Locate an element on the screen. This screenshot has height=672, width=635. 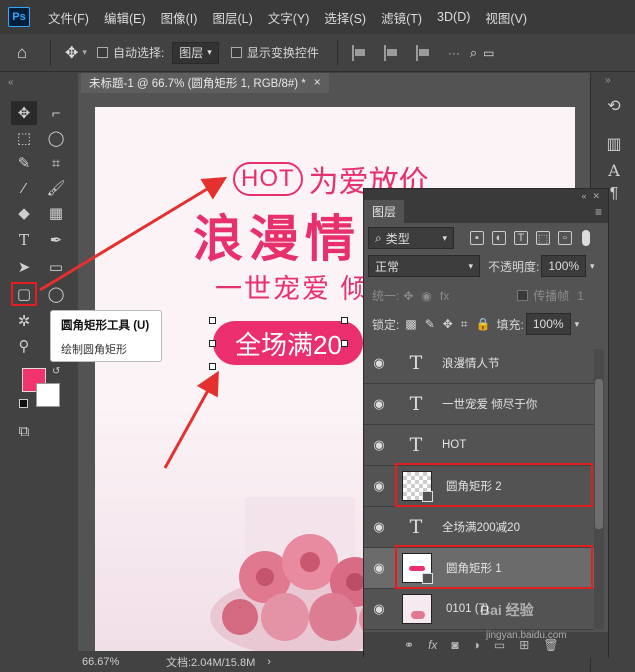
more-icon: ··· is located at coordinates (454, 53).